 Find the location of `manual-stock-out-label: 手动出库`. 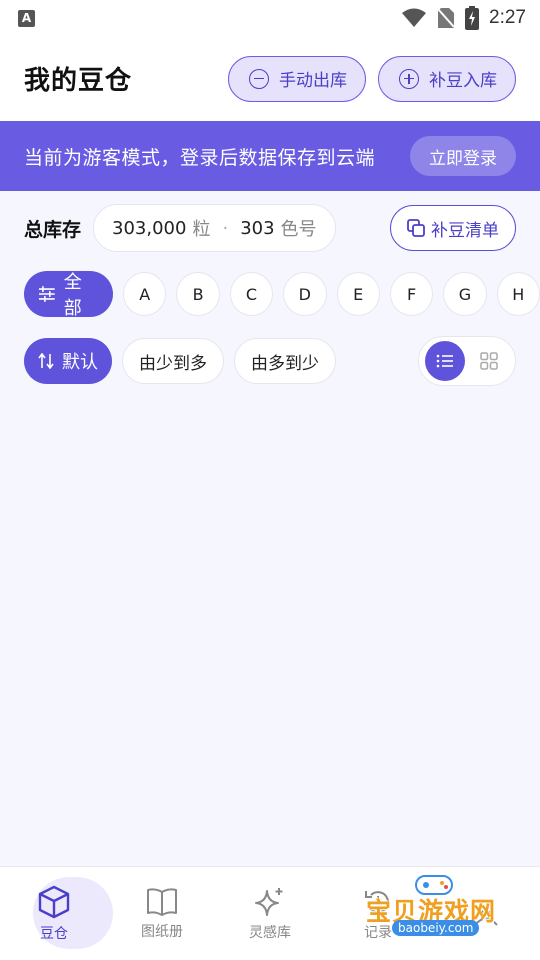

manual-stock-out-label: 手动出库 is located at coordinates (313, 81).